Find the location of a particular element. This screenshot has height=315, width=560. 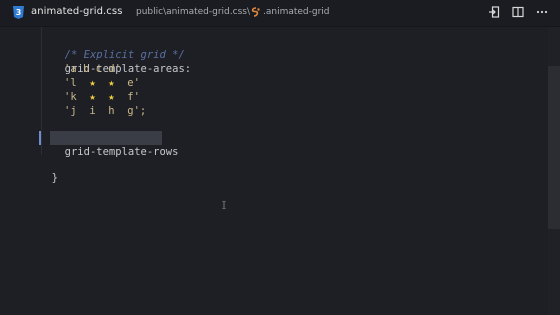

css-property-rows: grid-template-rows is located at coordinates (122, 152).